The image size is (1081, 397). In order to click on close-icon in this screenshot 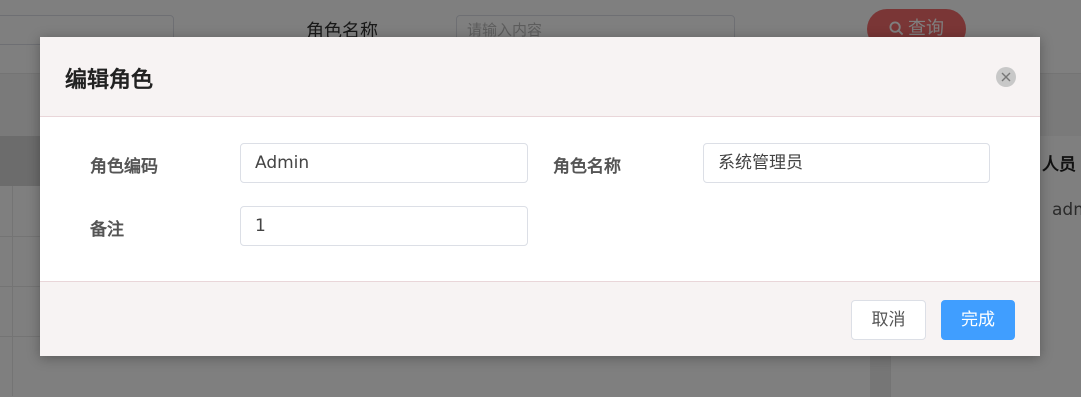, I will do `click(1006, 77)`.